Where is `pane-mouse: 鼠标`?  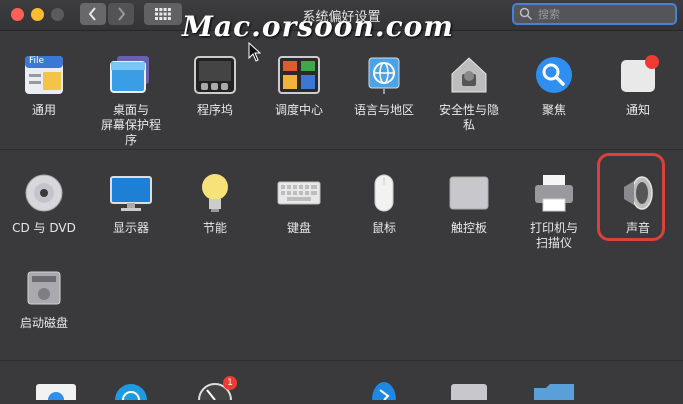
pane-mouse: 鼠标 is located at coordinates (384, 203).